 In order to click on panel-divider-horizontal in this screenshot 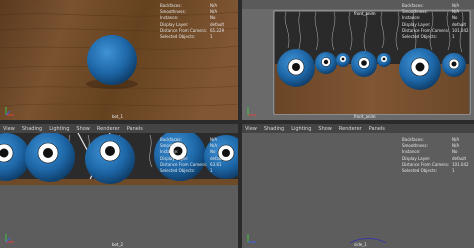, I will do `click(237, 122)`.